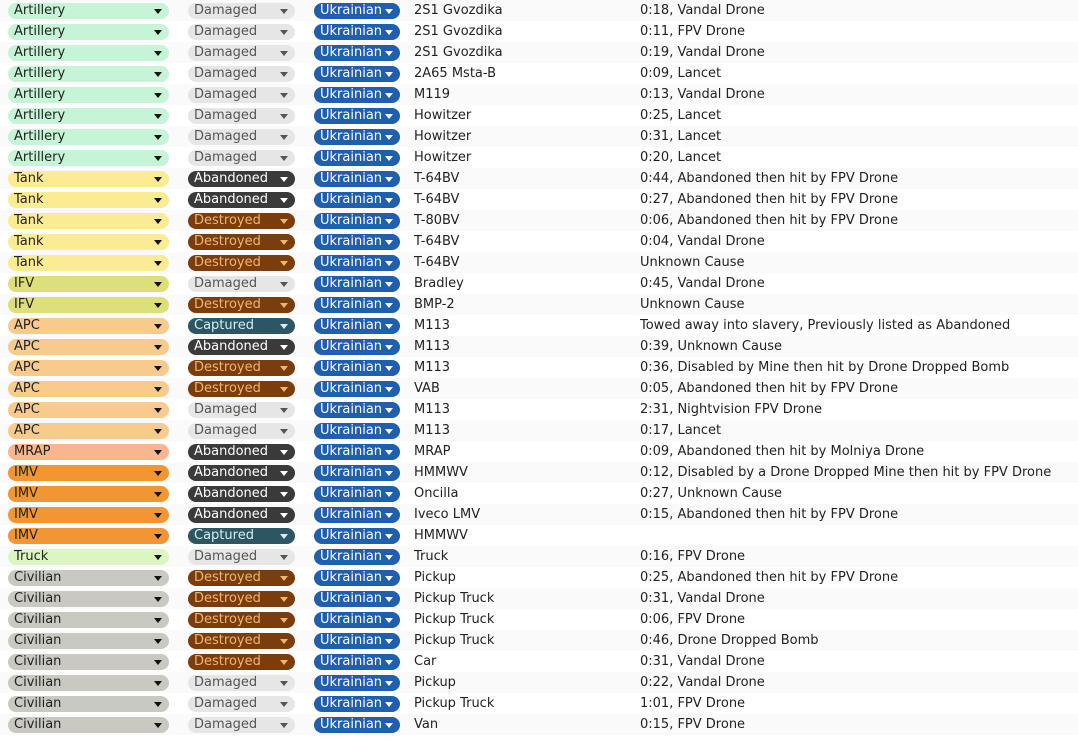  I want to click on type-dropdown: Truck, so click(88, 557).